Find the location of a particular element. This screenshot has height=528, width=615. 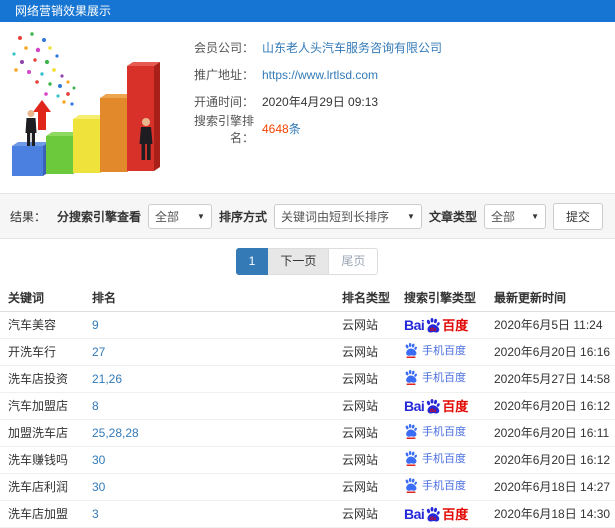

updated-cell: 2020年6月20日 16:16 is located at coordinates (552, 352).